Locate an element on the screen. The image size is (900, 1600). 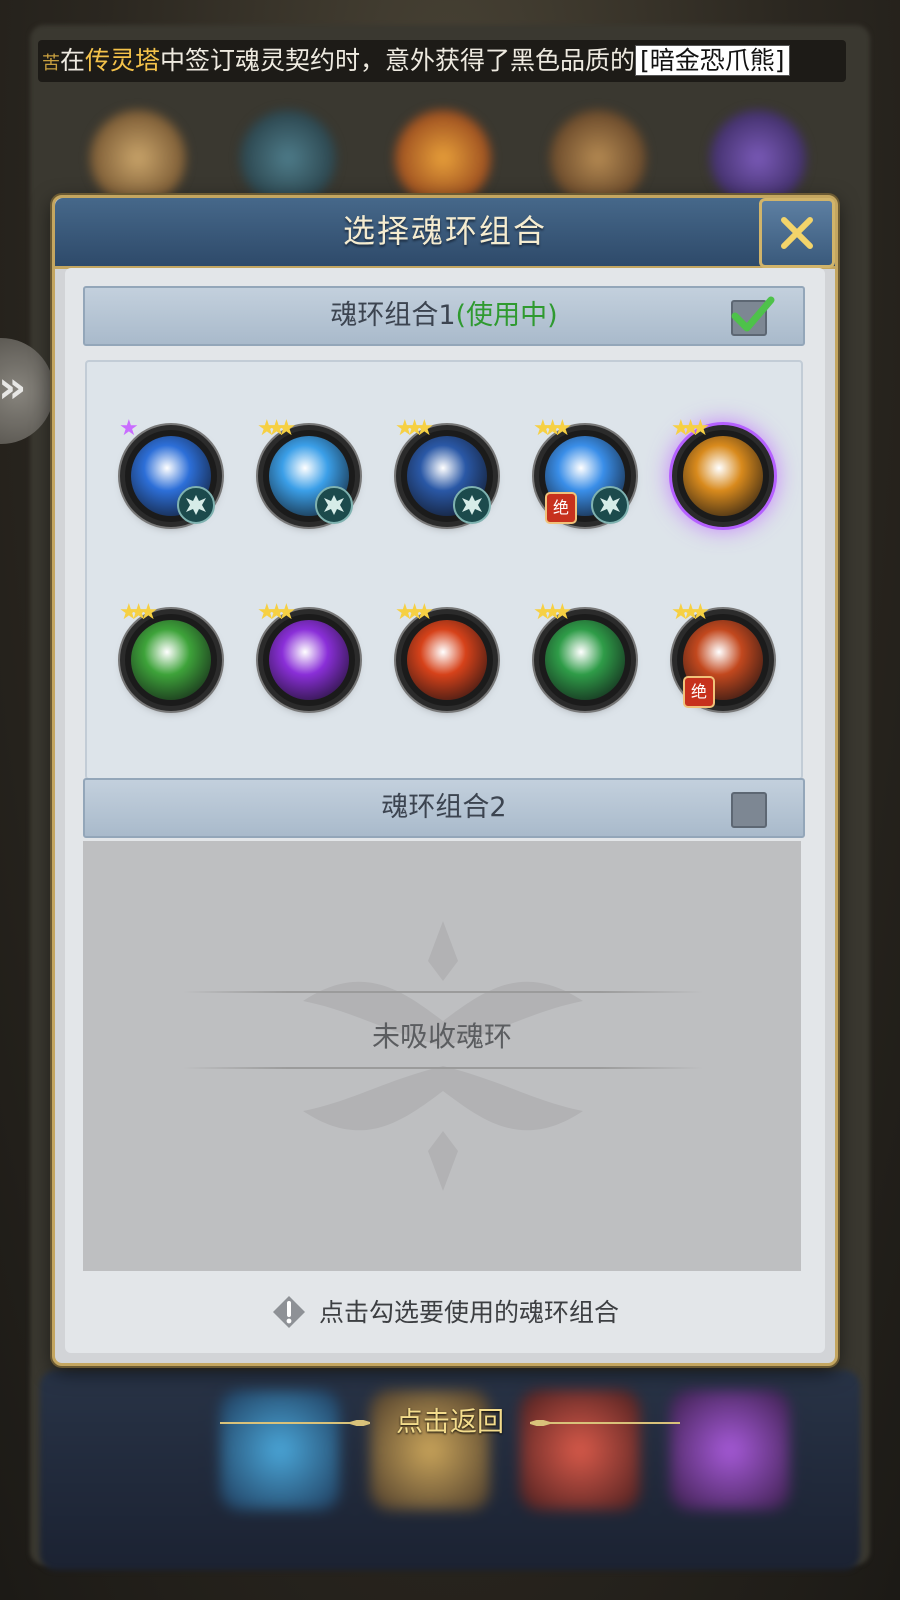
combo-1-label: 魂环组合1 is located at coordinates (393, 315).